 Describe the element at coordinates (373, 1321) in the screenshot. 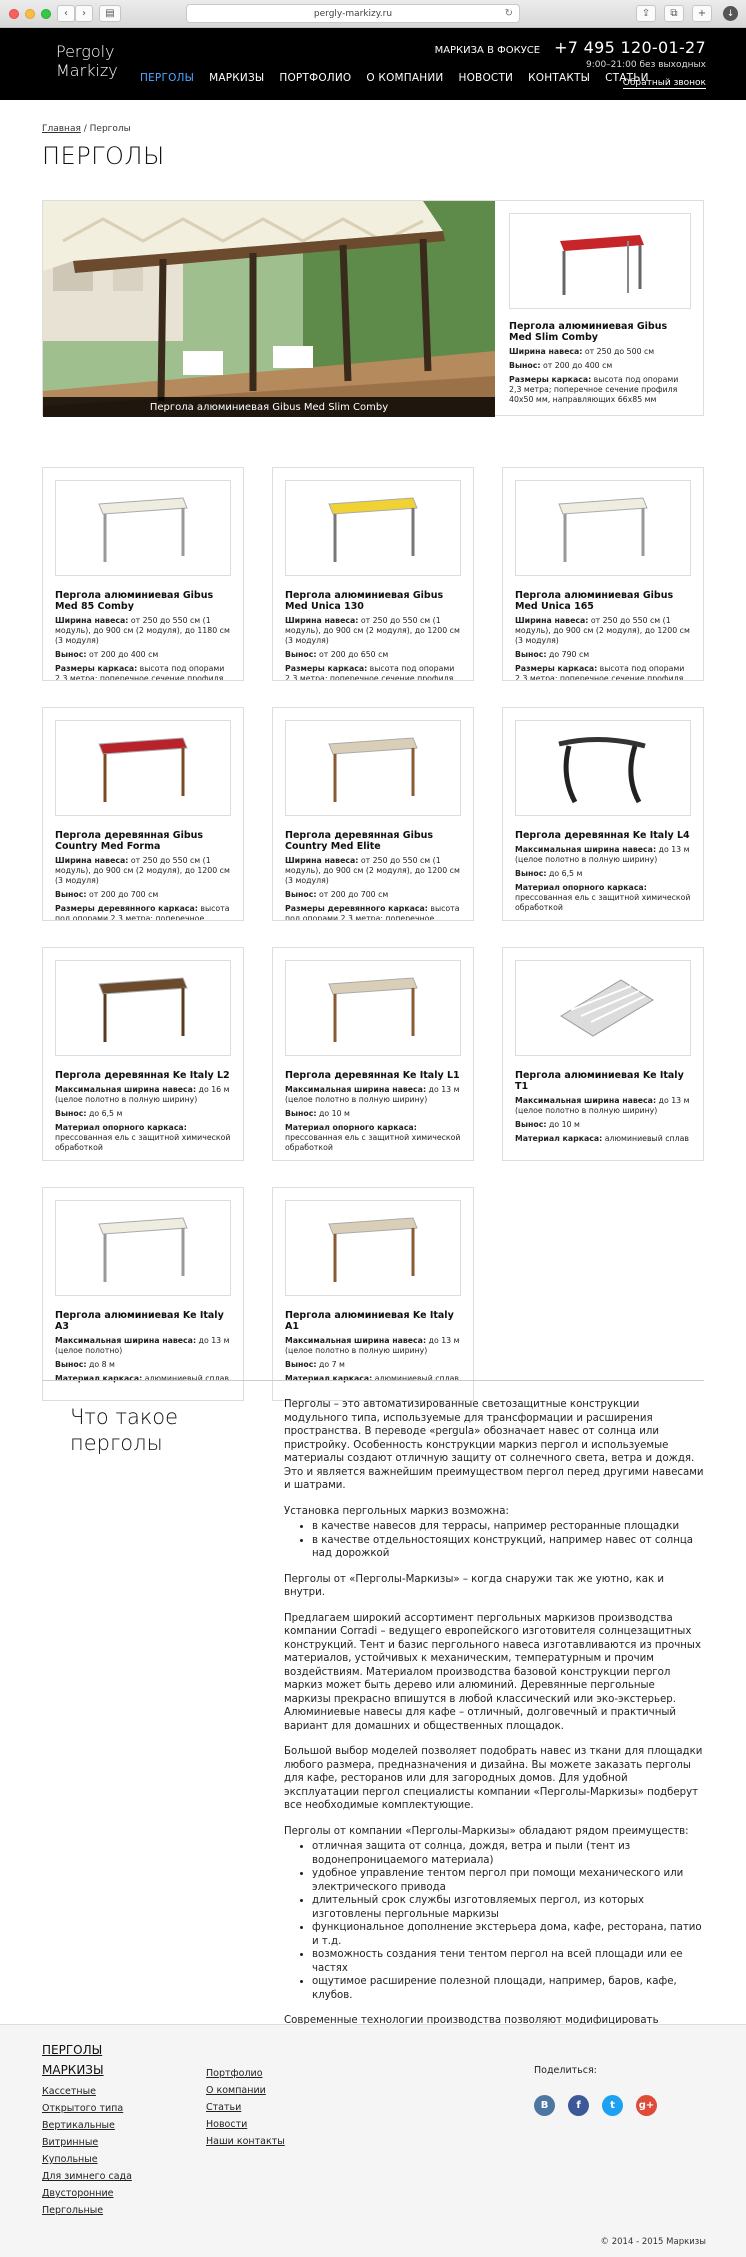

I see `product-title: Пергола алюминиевая Ke Italy A1` at that location.